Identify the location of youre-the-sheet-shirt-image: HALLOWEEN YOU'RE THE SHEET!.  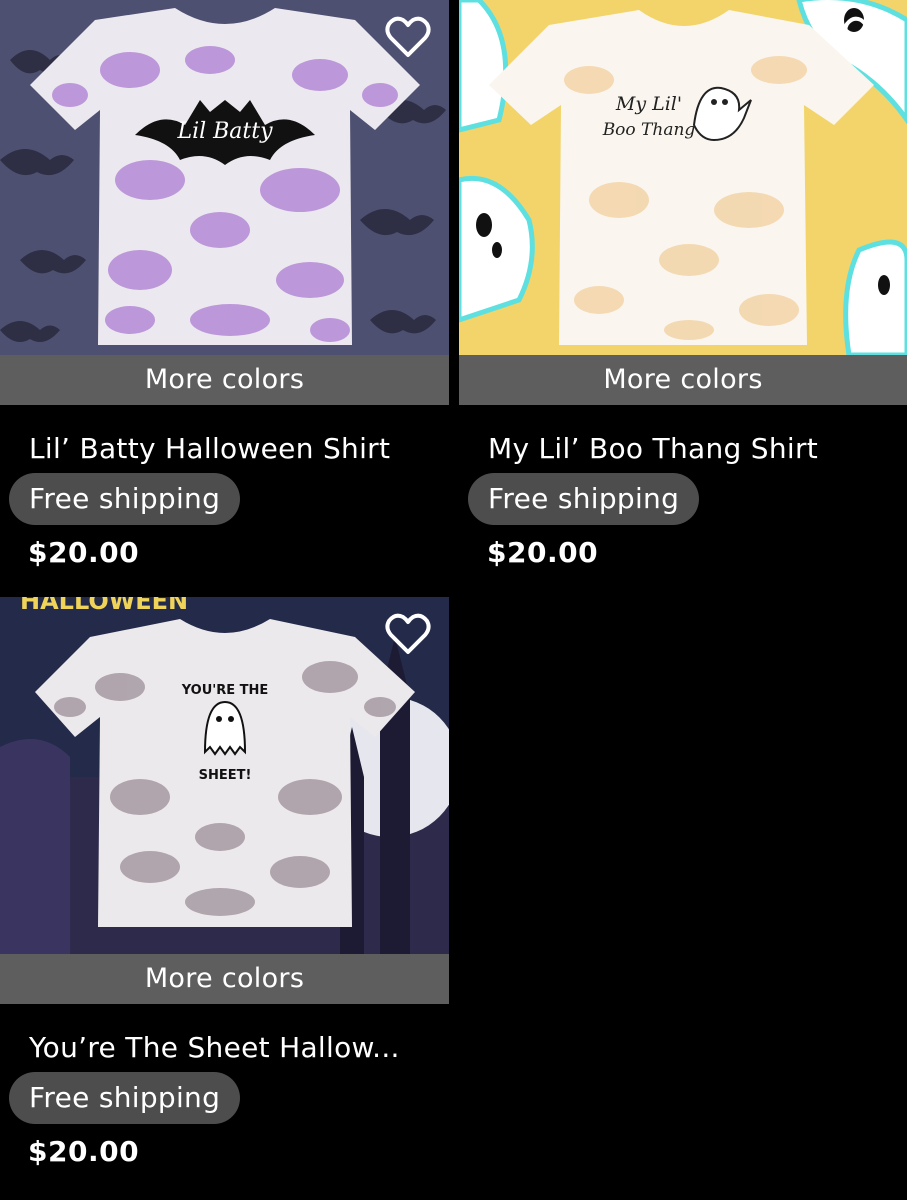
(224, 775).